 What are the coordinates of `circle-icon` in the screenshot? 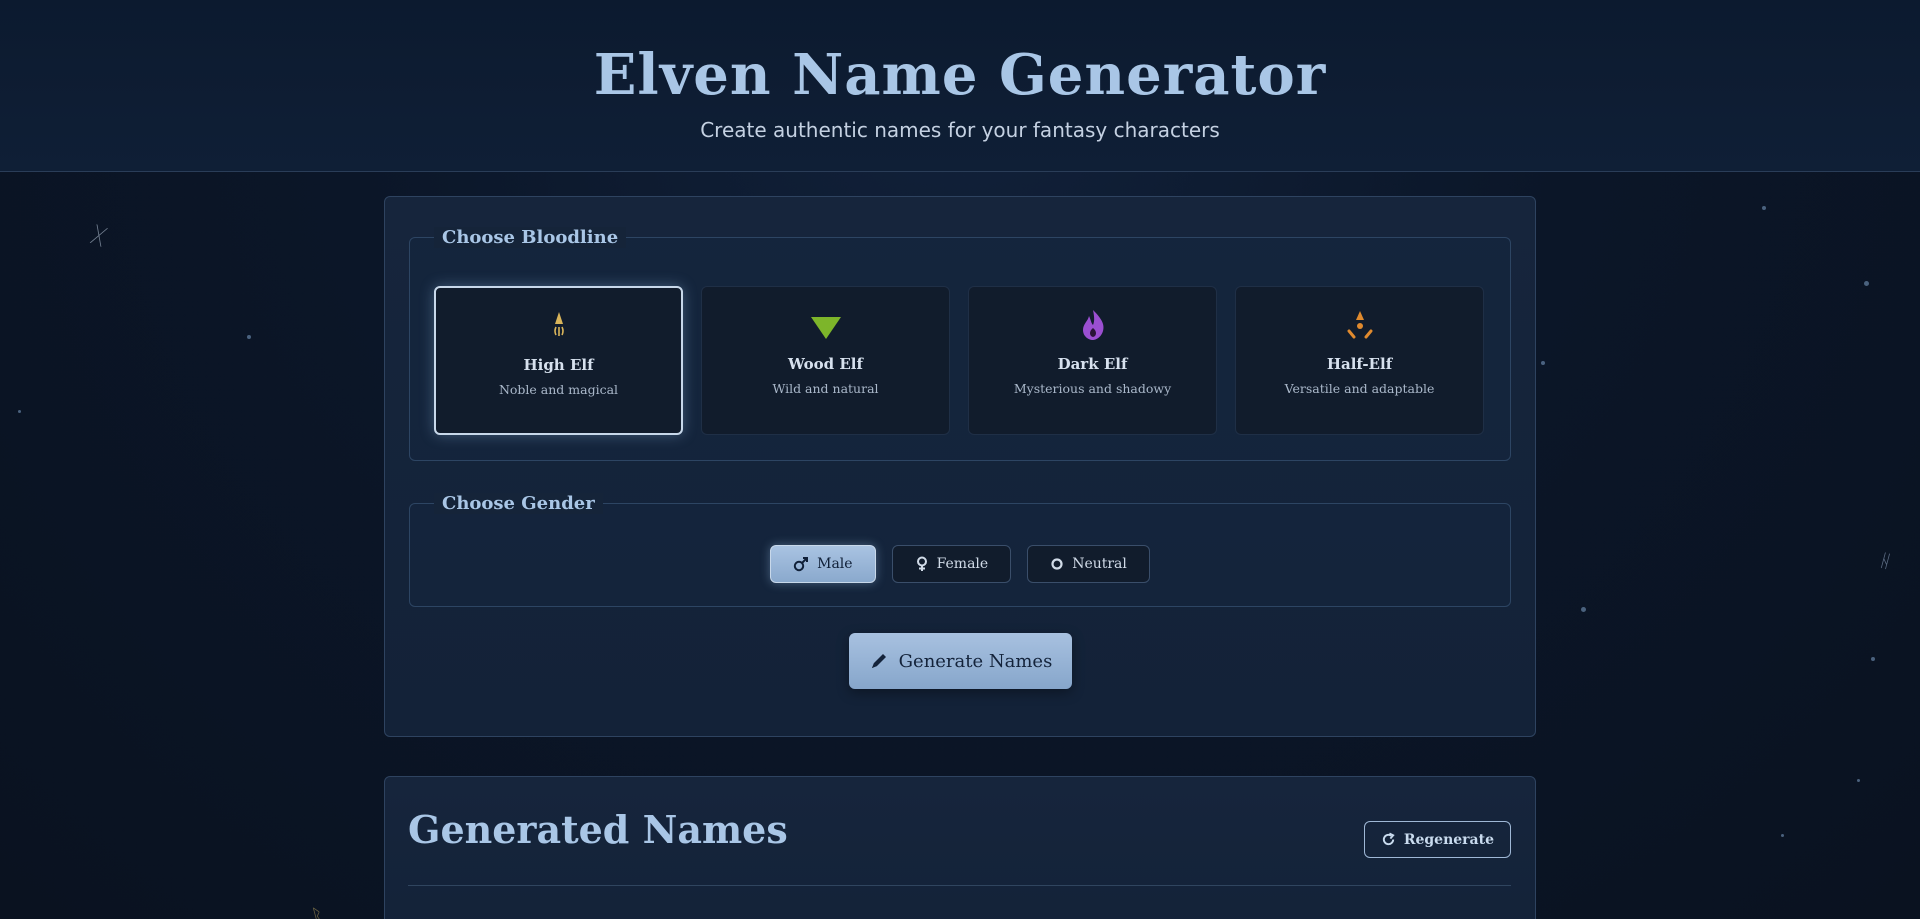 It's located at (1057, 564).